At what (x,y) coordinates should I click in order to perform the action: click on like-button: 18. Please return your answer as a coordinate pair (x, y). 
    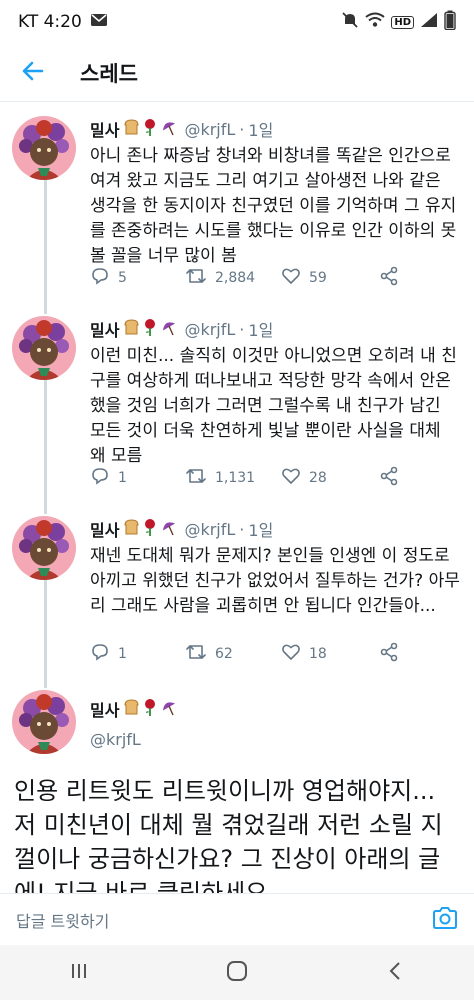
    Looking at the image, I should click on (330, 654).